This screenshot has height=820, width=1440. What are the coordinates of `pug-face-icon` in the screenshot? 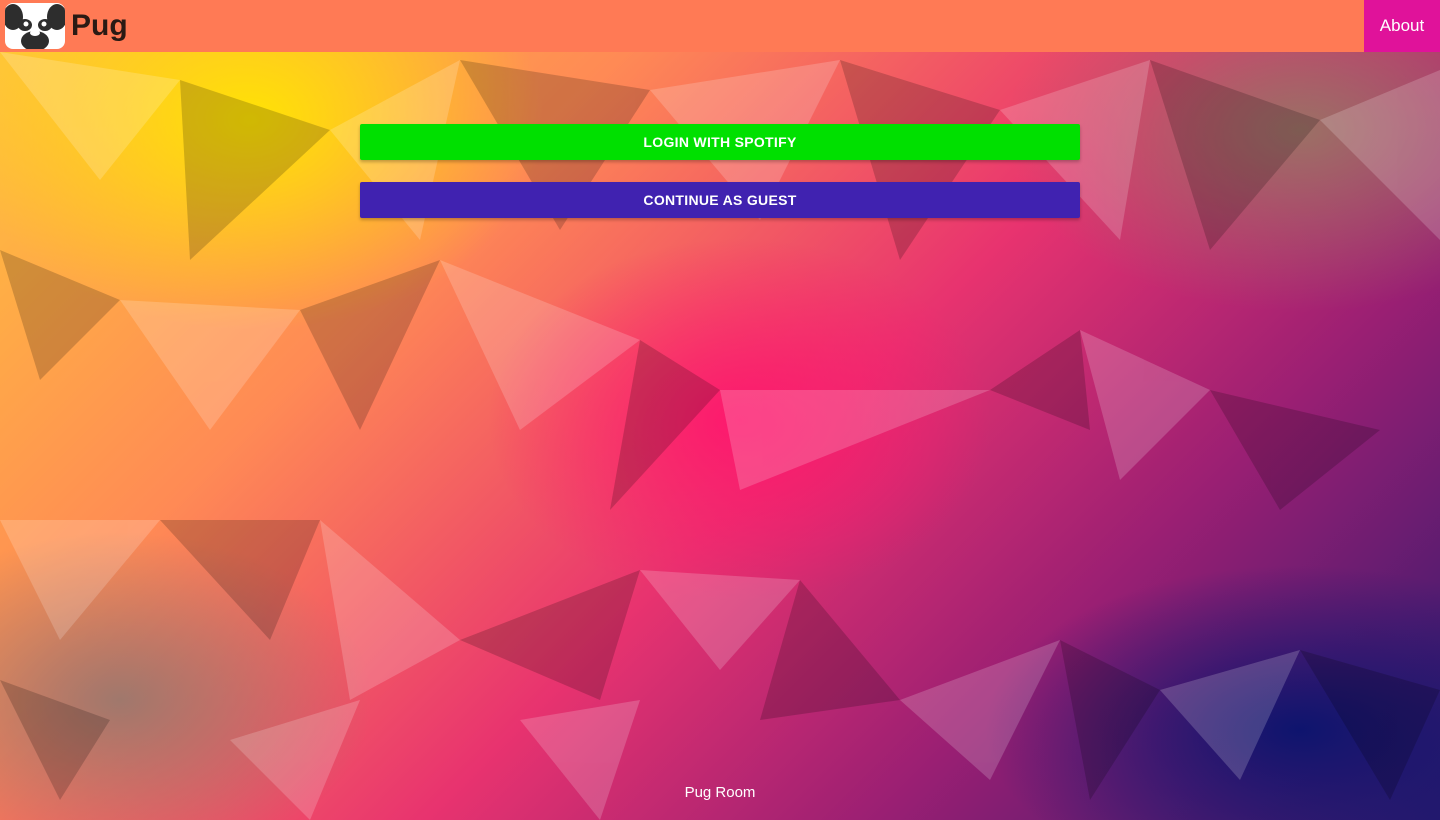 It's located at (35, 26).